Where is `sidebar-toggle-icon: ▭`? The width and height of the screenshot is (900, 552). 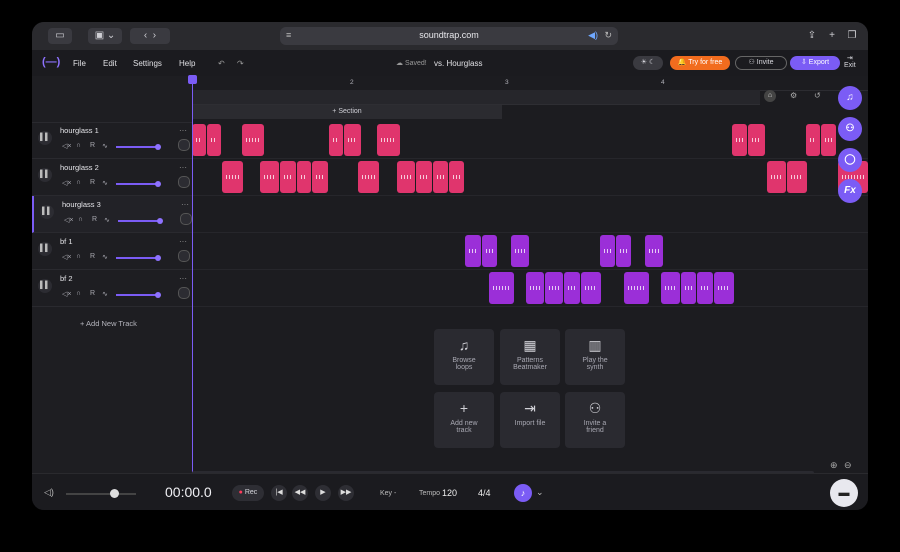
sidebar-toggle-icon: ▭ is located at coordinates (60, 36).